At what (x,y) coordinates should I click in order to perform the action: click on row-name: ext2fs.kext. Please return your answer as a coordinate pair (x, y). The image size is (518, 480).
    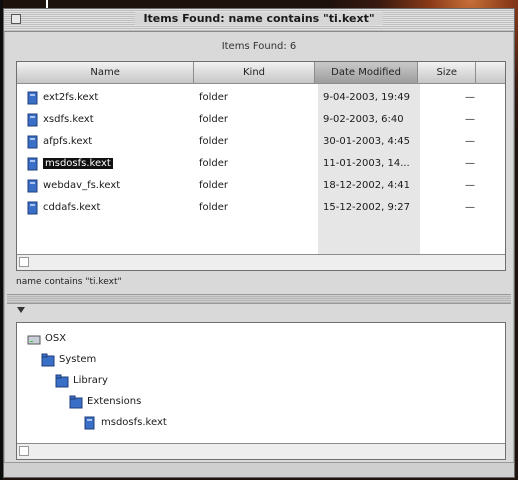
    Looking at the image, I should click on (71, 97).